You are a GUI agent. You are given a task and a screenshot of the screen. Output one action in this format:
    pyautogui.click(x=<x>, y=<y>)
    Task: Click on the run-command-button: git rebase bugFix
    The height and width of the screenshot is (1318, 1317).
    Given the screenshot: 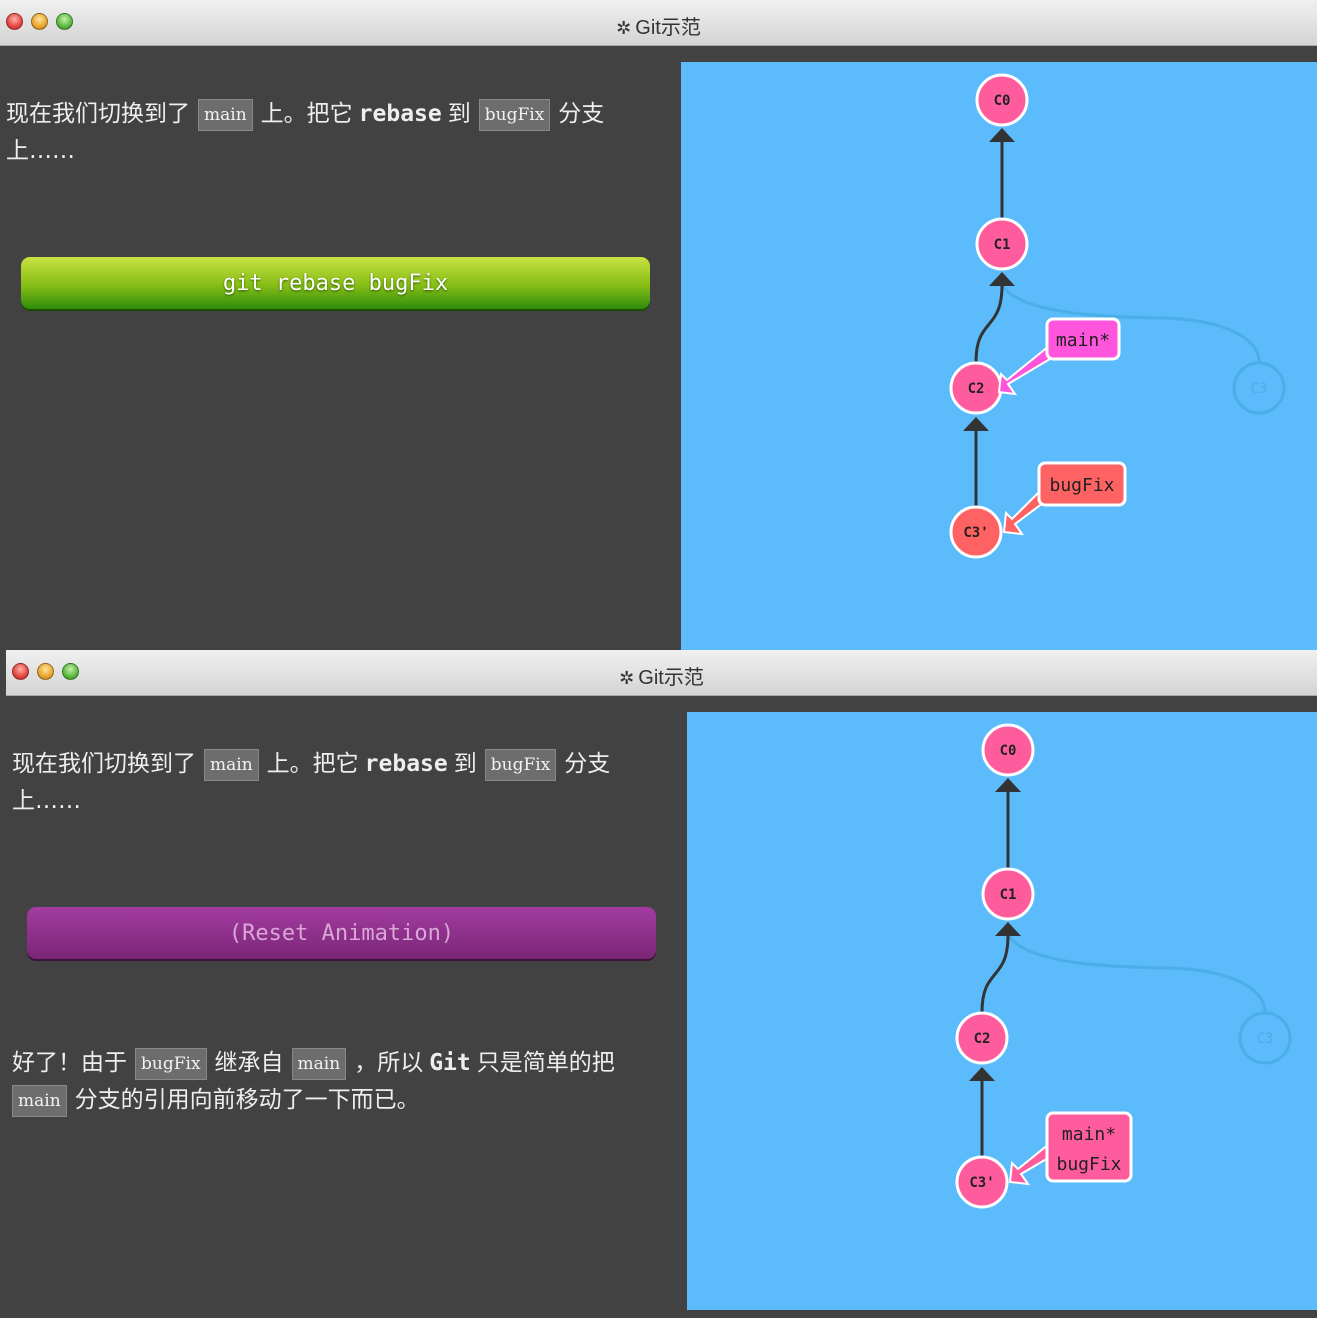 What is the action you would take?
    pyautogui.click(x=335, y=283)
    